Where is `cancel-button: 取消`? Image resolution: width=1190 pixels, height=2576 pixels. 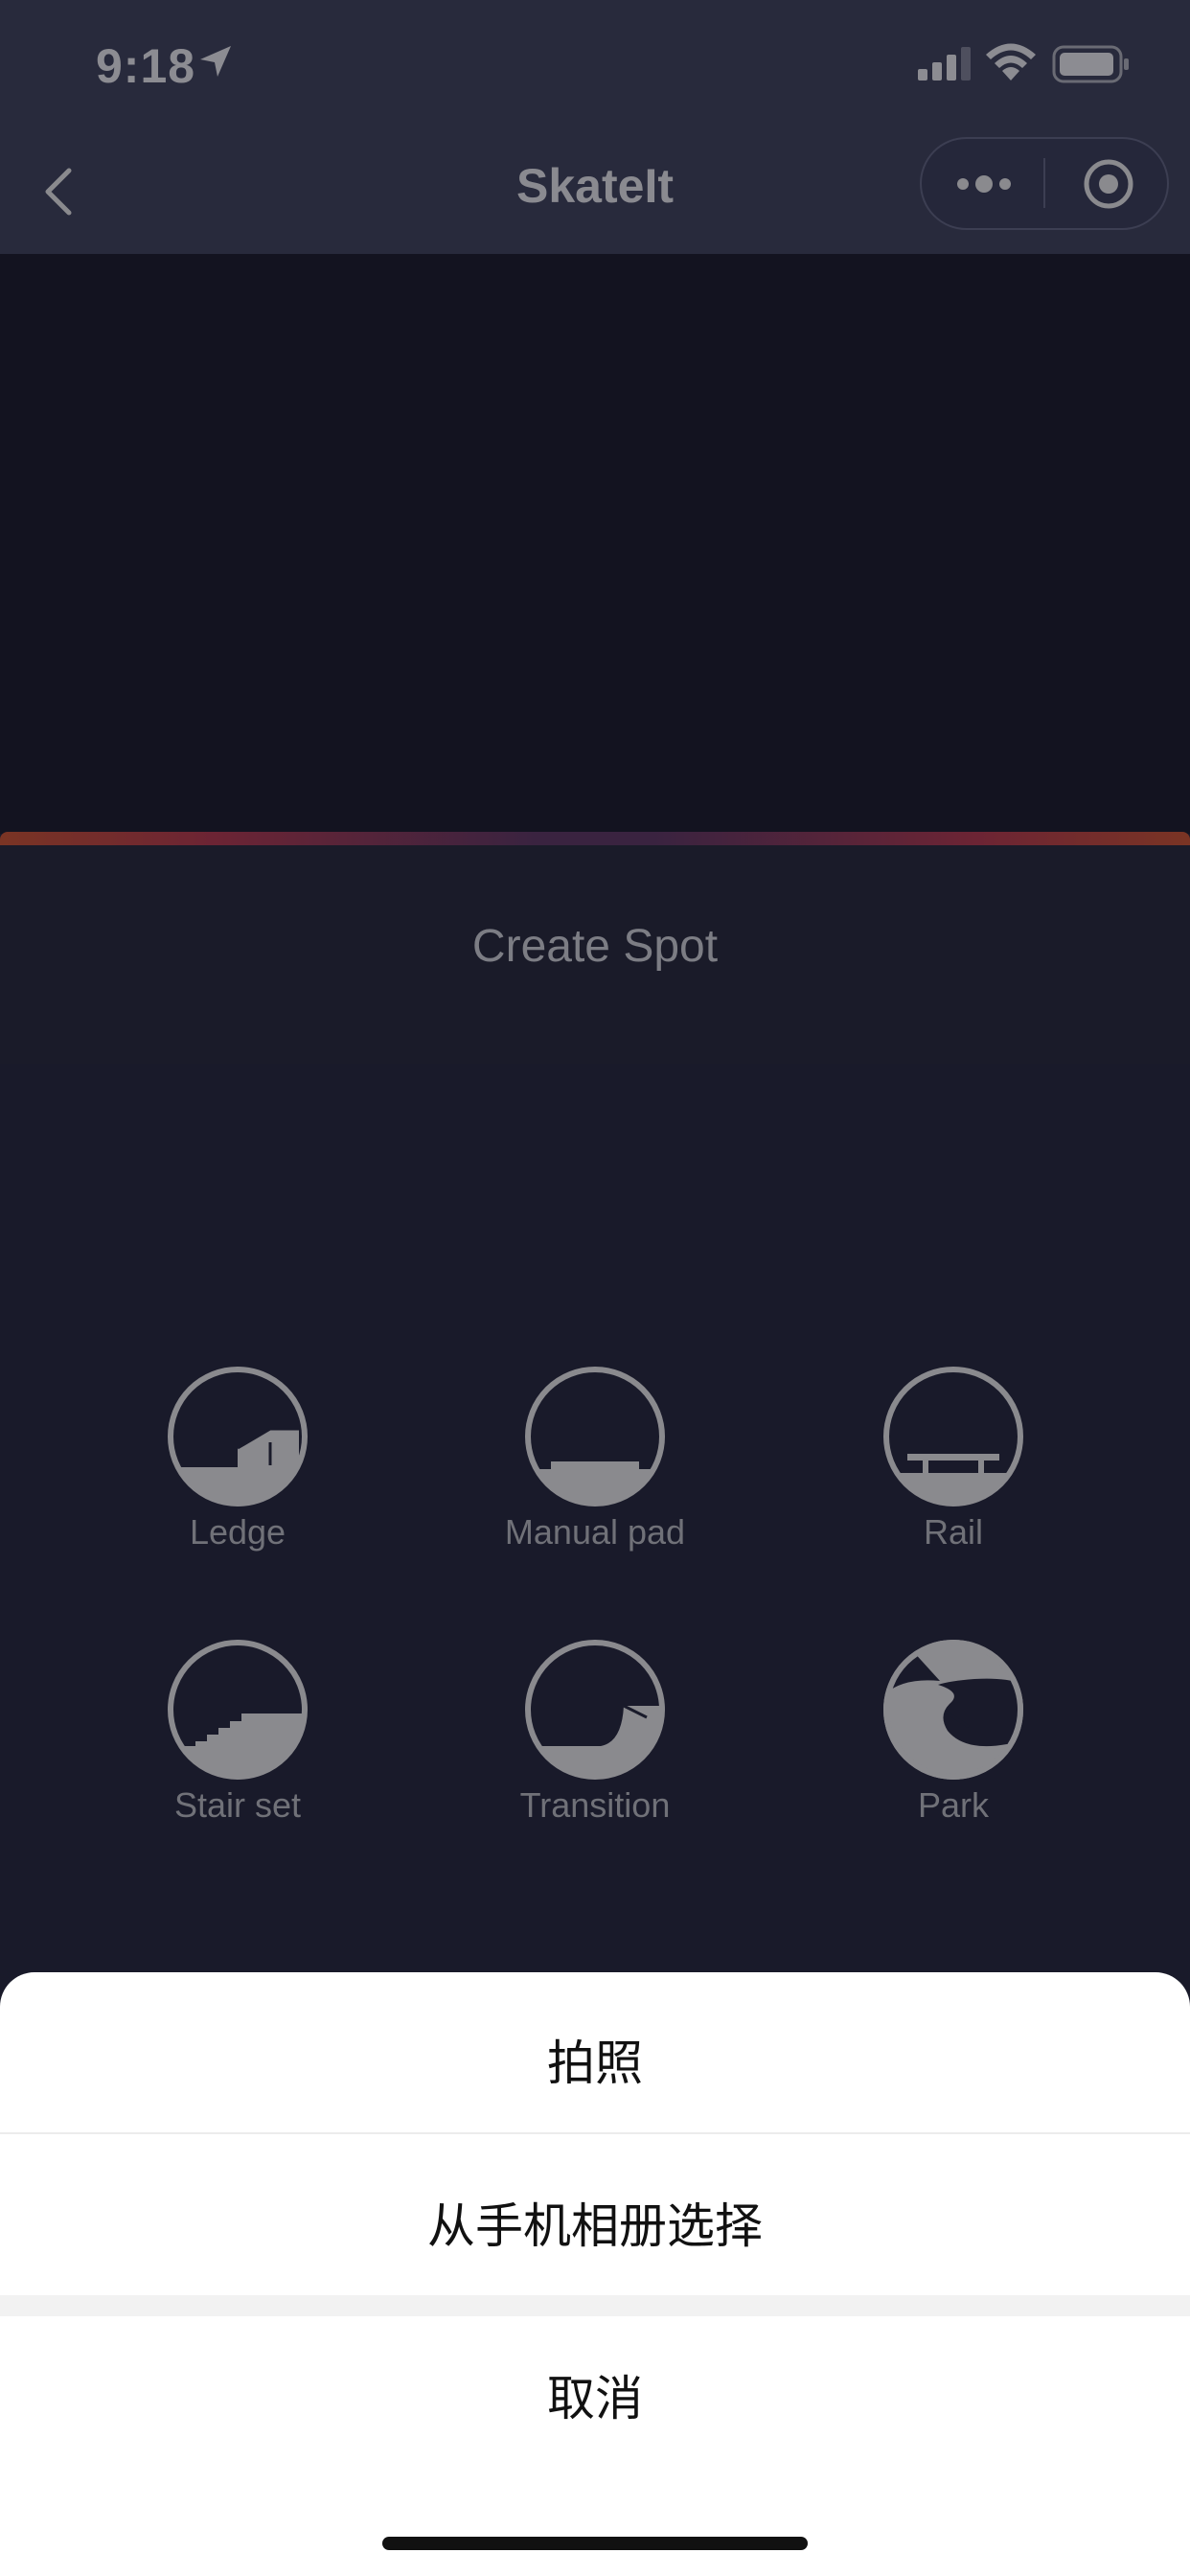
cancel-button: 取消 is located at coordinates (595, 2394).